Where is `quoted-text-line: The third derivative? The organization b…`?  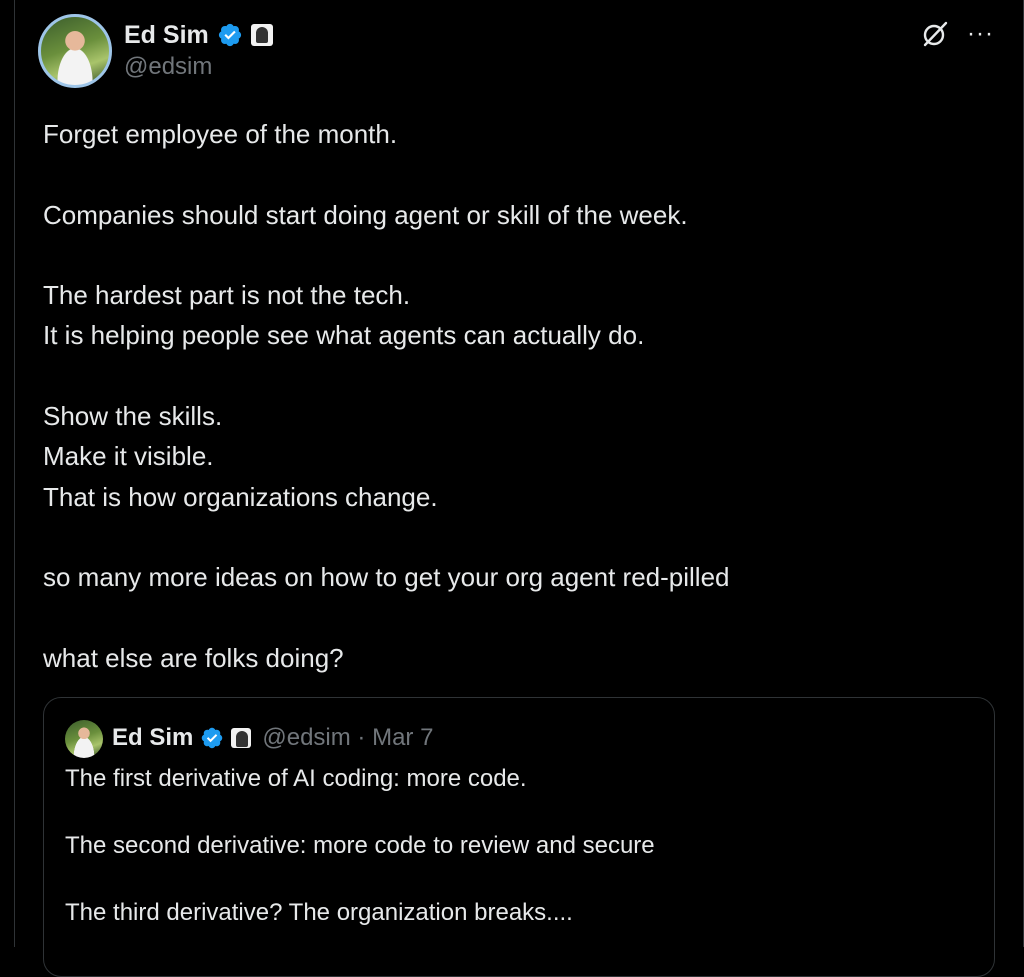
quoted-text-line: The third derivative? The organization b… is located at coordinates (319, 912).